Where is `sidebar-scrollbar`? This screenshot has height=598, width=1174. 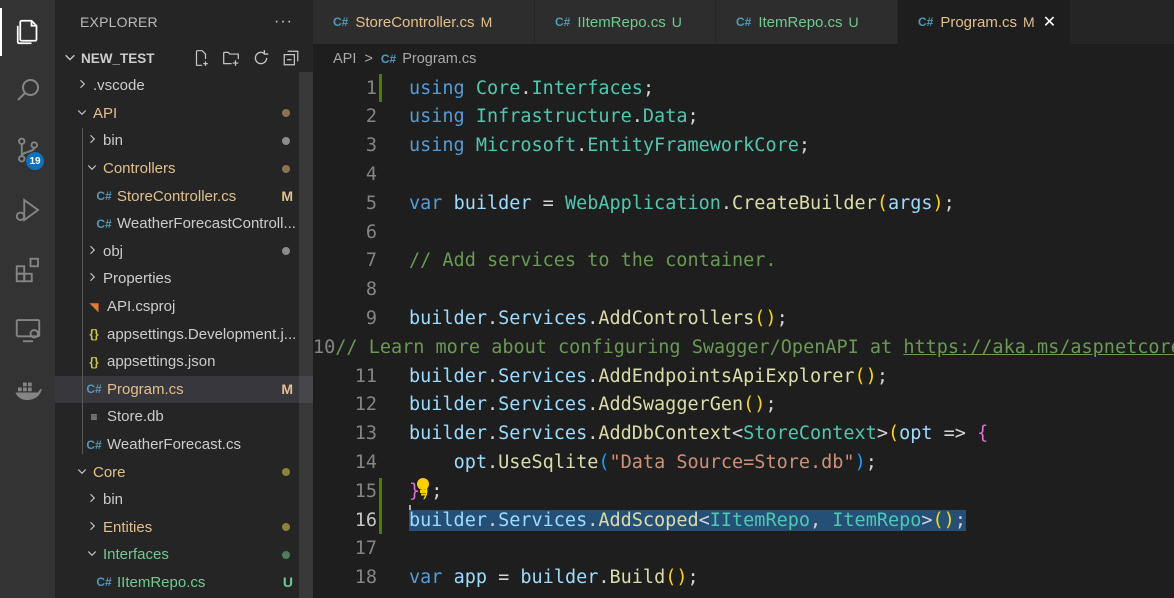
sidebar-scrollbar is located at coordinates (306, 335).